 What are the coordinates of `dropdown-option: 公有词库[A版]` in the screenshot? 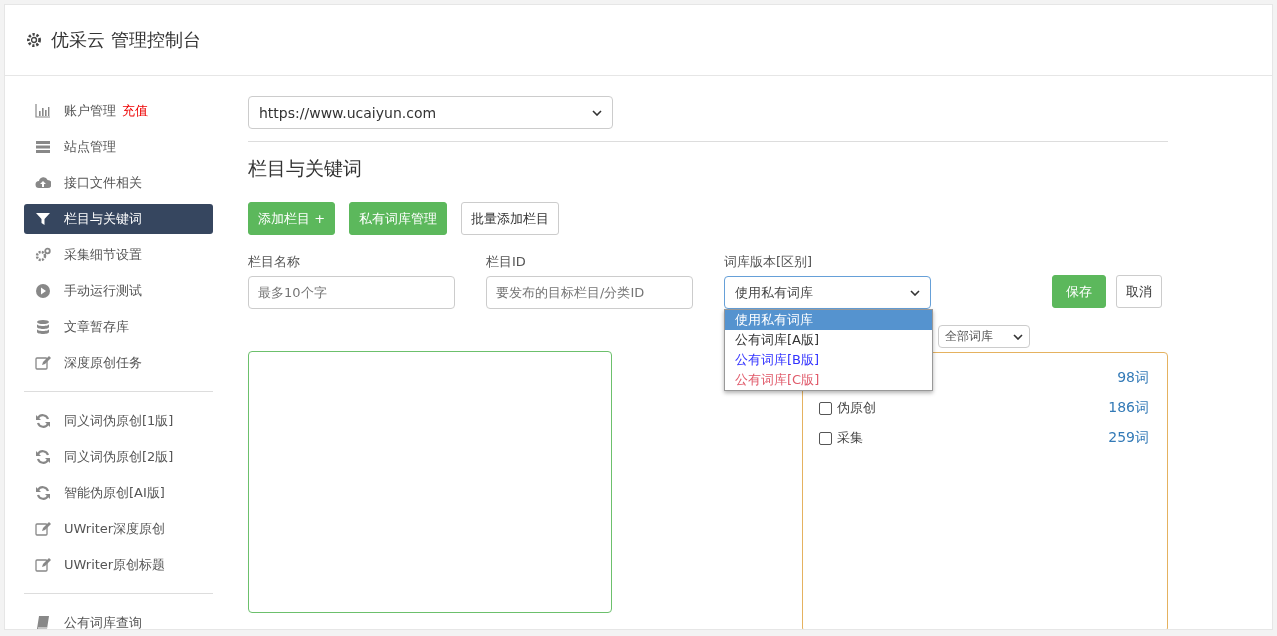 It's located at (828, 340).